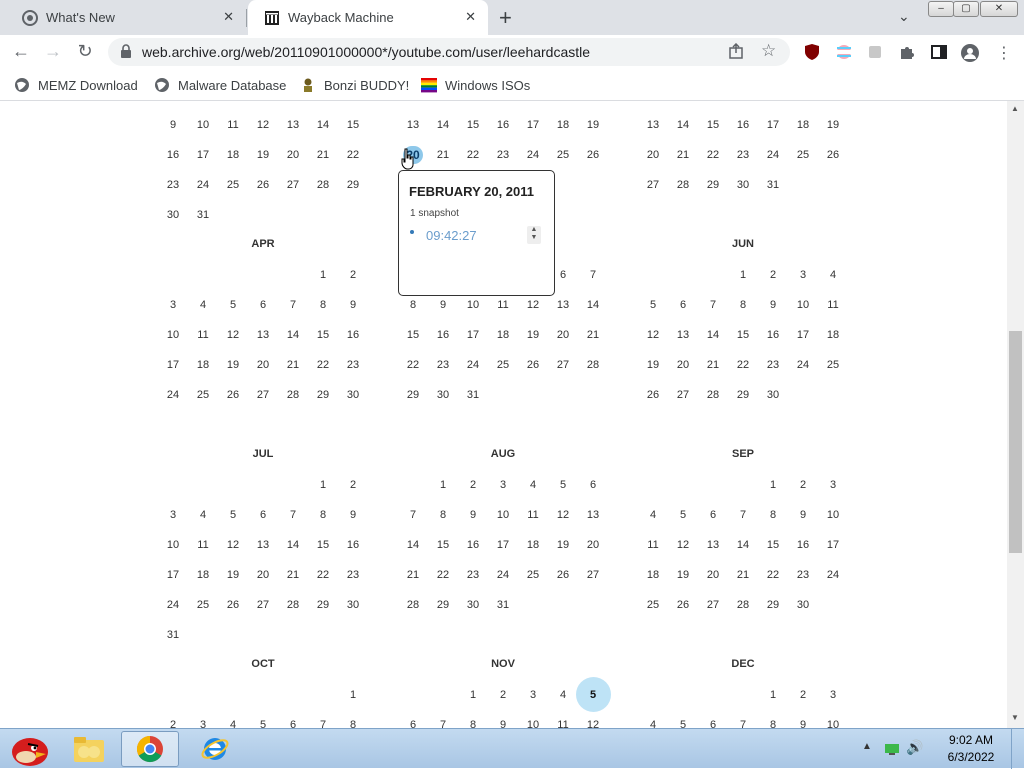 Image resolution: width=1024 pixels, height=769 pixels. What do you see at coordinates (736, 53) in the screenshot?
I see `share-icon` at bounding box center [736, 53].